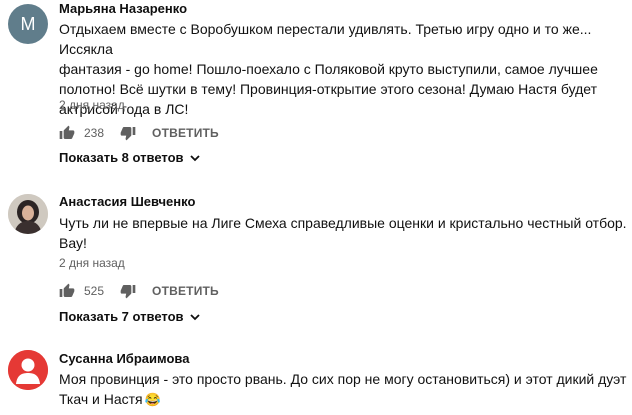 This screenshot has width=632, height=415. Describe the element at coordinates (73, 243) in the screenshot. I see `comment-text-line: Вау!` at that location.